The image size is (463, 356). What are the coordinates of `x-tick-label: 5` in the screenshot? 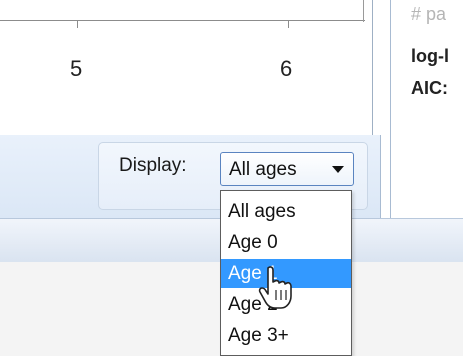 It's located at (76, 68).